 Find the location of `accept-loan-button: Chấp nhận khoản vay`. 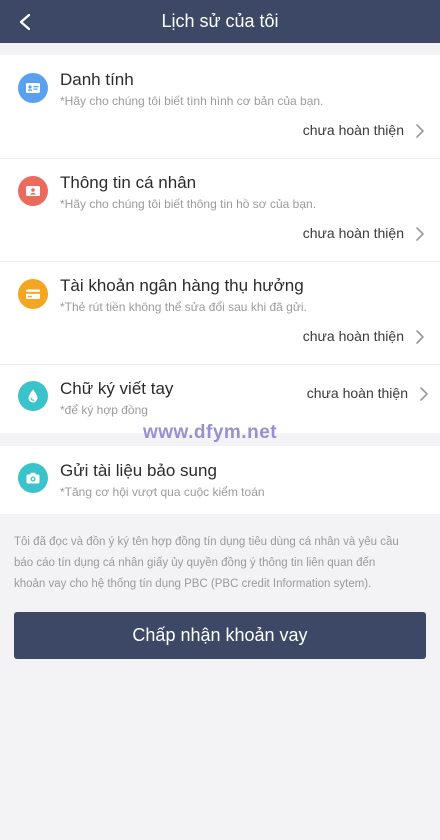

accept-loan-button: Chấp nhận khoản vay is located at coordinates (220, 635).